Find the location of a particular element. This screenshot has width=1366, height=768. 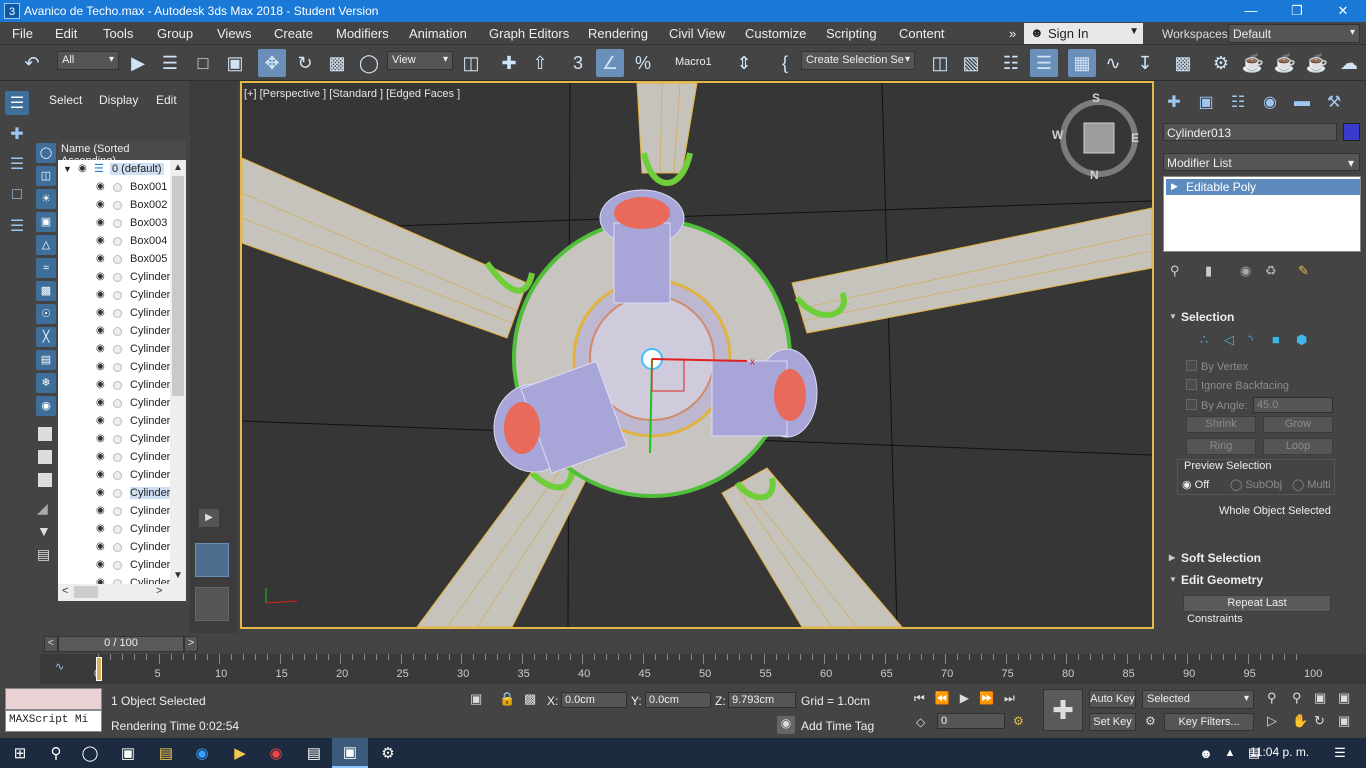

menu-modifiers: Modifiers is located at coordinates (362, 33).